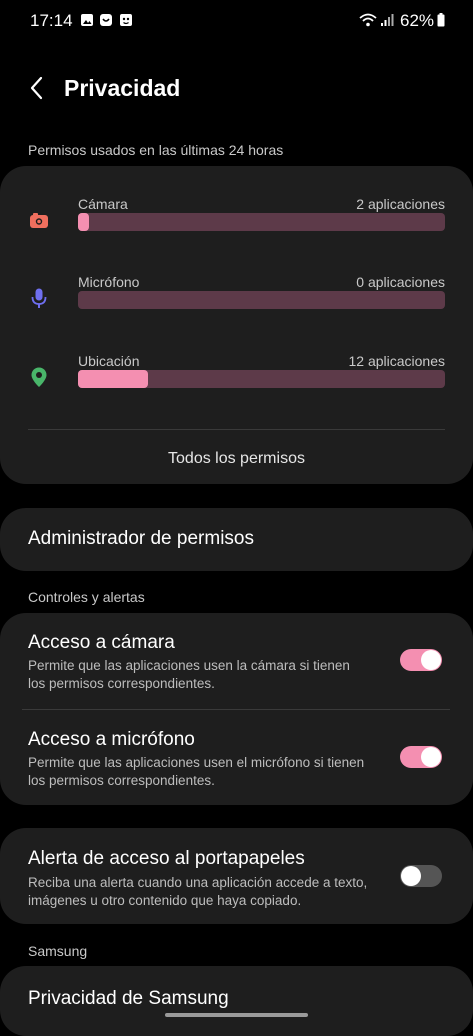  What do you see at coordinates (109, 282) in the screenshot?
I see `usage-label: Micrófono` at bounding box center [109, 282].